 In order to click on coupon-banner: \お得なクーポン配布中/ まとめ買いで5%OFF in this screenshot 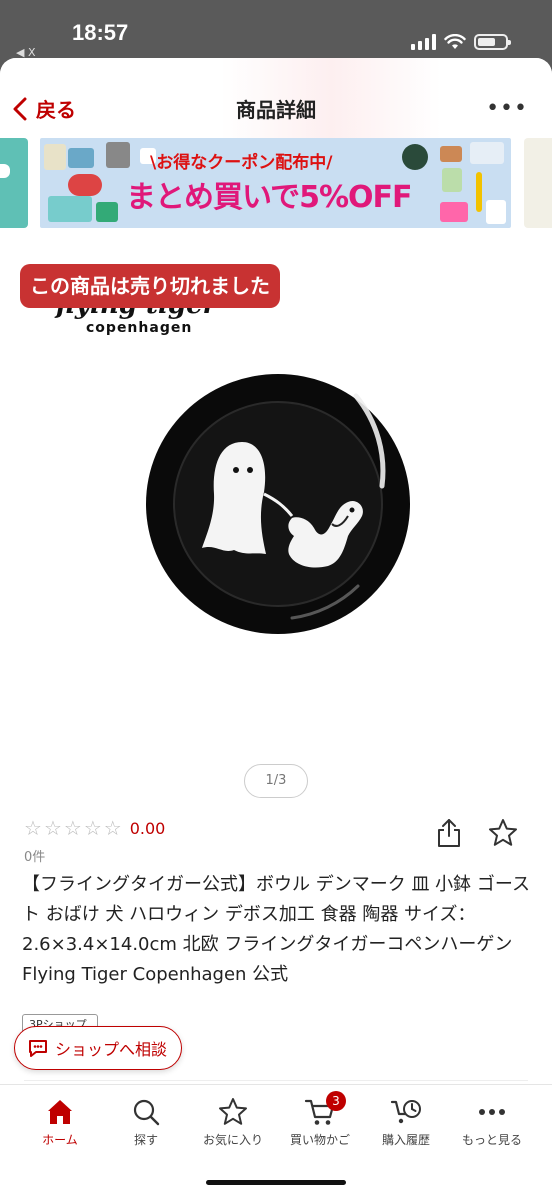, I will do `click(275, 183)`.